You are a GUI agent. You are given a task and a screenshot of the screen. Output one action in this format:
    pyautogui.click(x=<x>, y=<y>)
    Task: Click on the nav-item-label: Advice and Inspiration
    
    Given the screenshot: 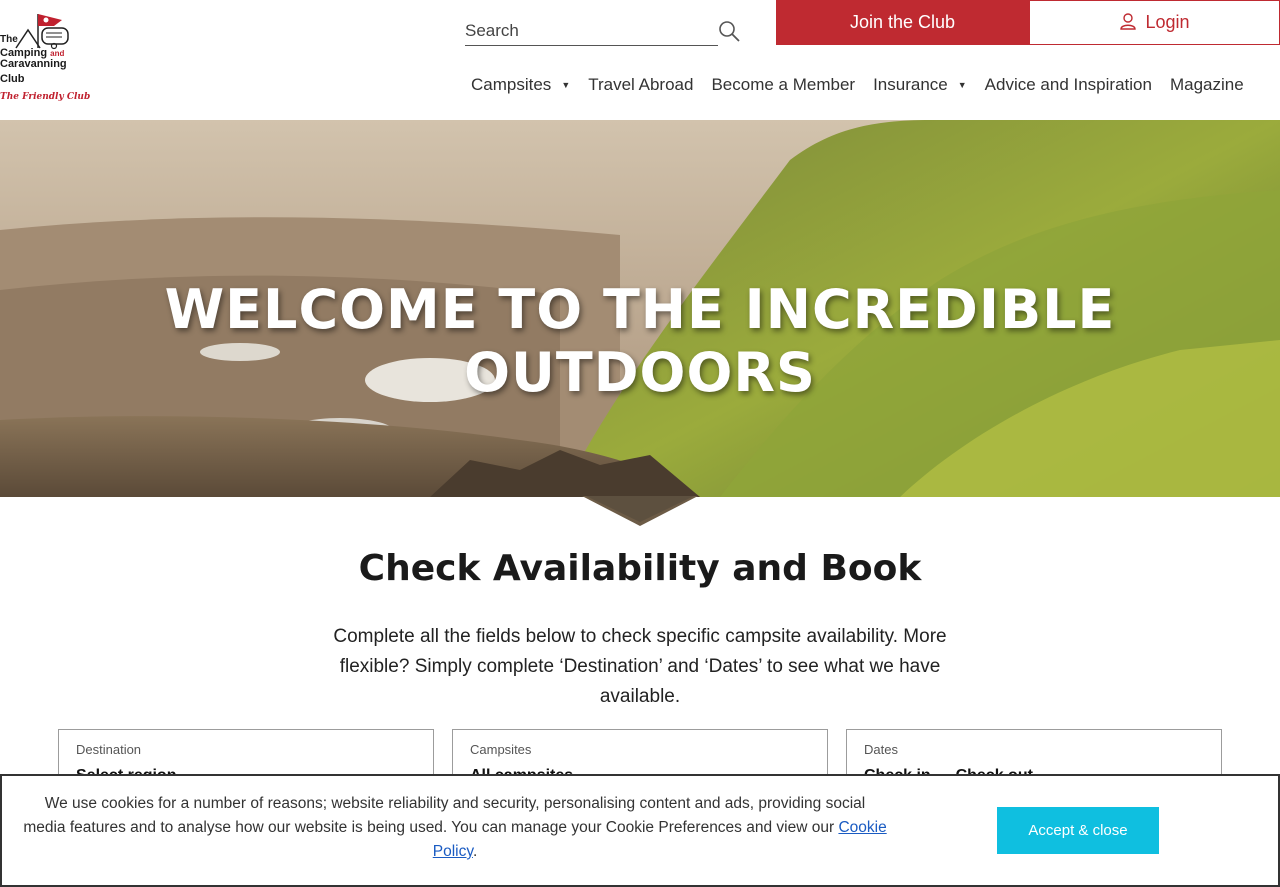 What is the action you would take?
    pyautogui.click(x=1068, y=84)
    